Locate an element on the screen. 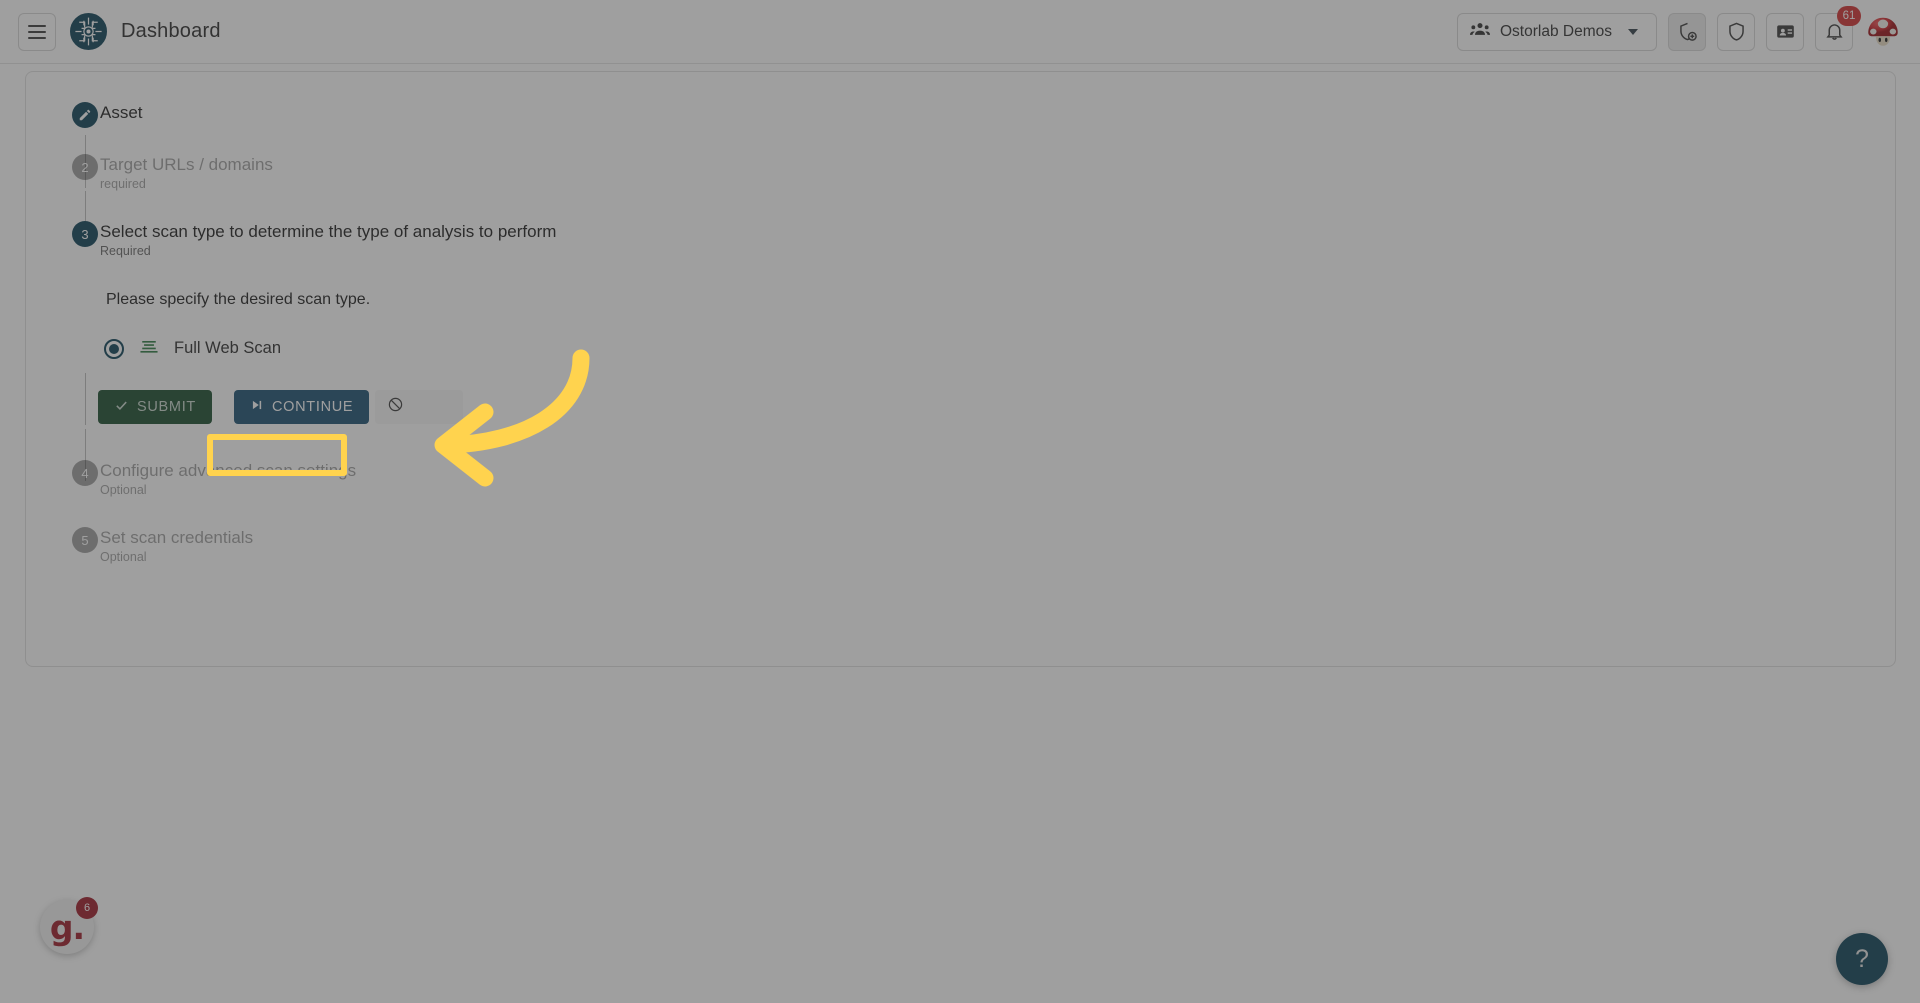 This screenshot has width=1920, height=1003. submit-button-label: SUBMIT is located at coordinates (166, 407).